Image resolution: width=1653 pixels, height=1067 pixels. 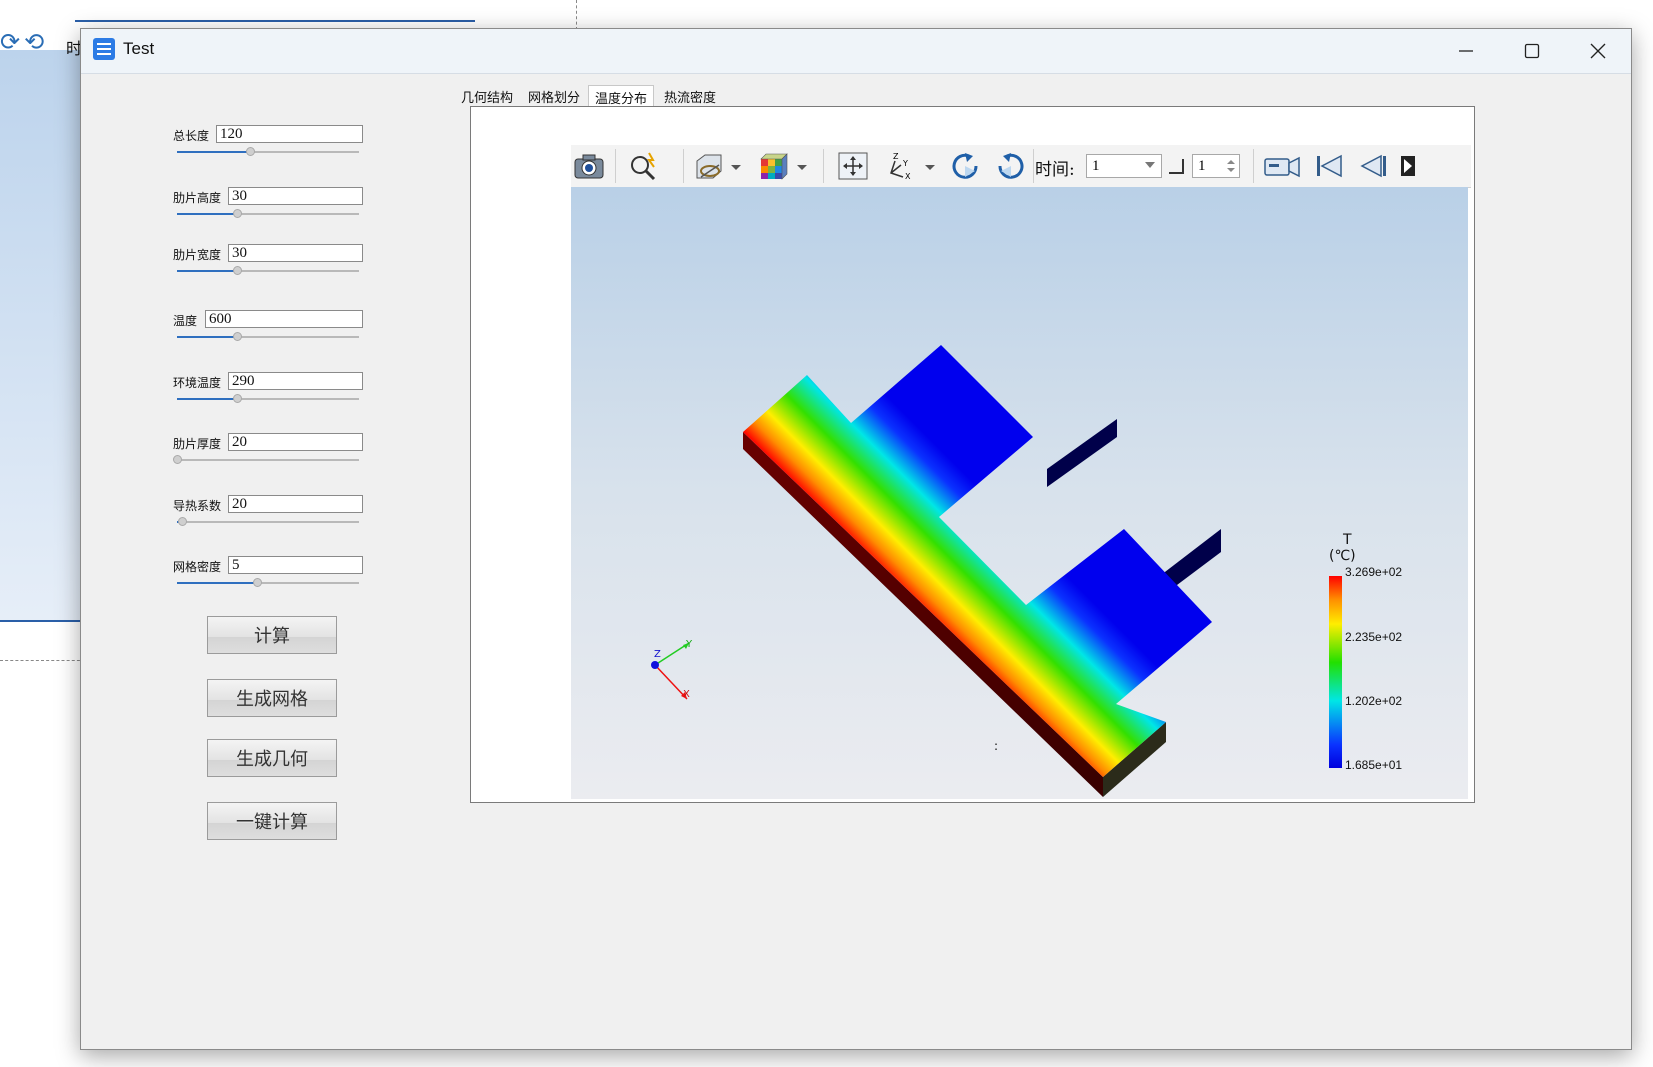 What do you see at coordinates (554, 96) in the screenshot?
I see `tab-mesh: 网格划分` at bounding box center [554, 96].